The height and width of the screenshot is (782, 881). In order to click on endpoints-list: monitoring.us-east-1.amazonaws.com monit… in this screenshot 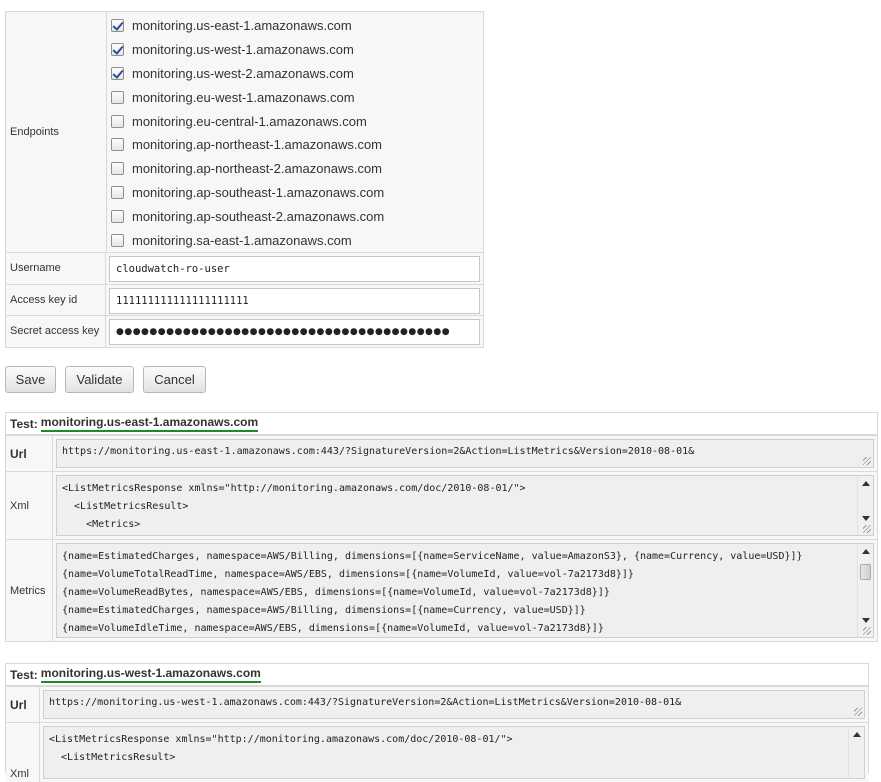, I will do `click(295, 132)`.